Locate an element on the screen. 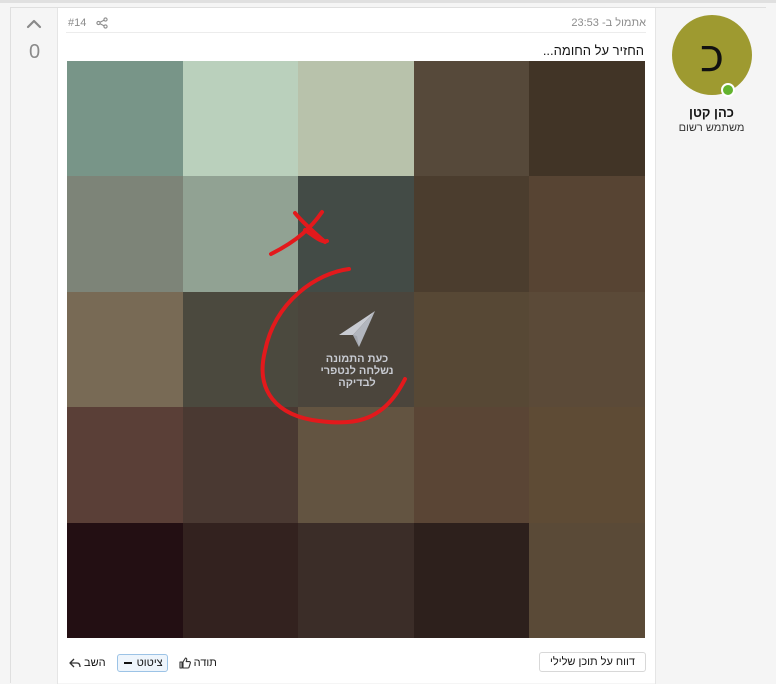 This screenshot has width=776, height=684. quote-button: ציטוט is located at coordinates (142, 663).